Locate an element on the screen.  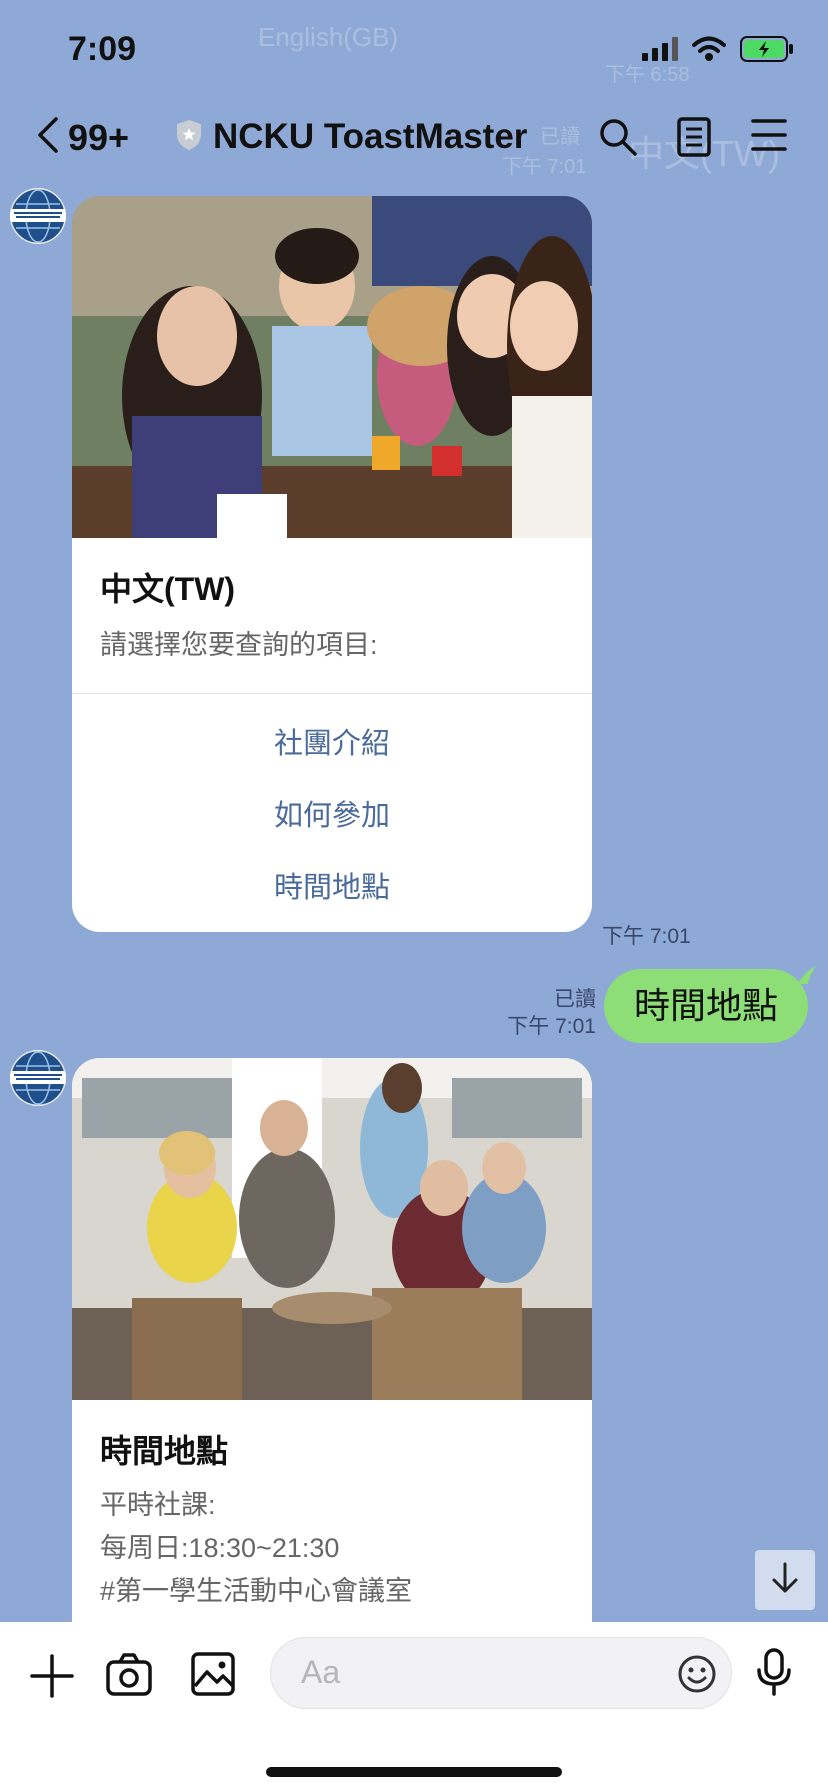
notes-icon is located at coordinates (694, 139).